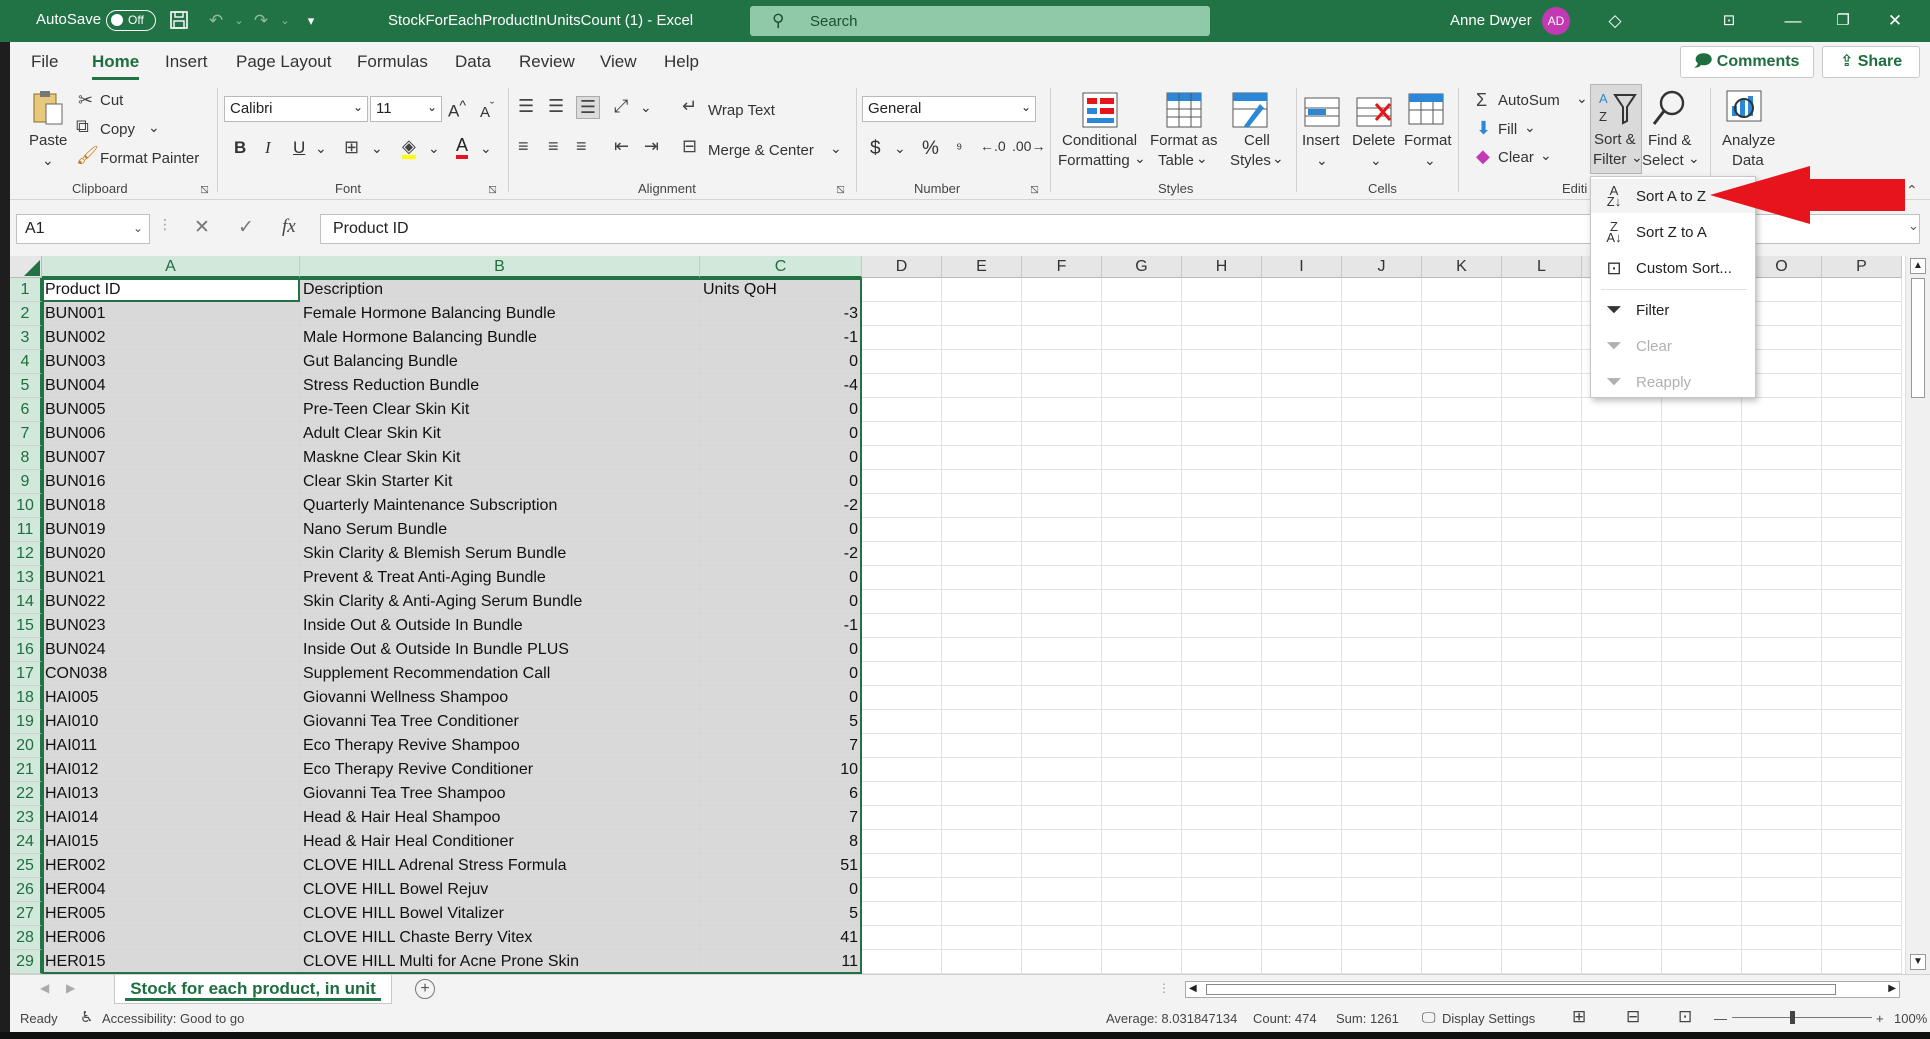  Describe the element at coordinates (26, 794) in the screenshot. I see `row-header: 22` at that location.